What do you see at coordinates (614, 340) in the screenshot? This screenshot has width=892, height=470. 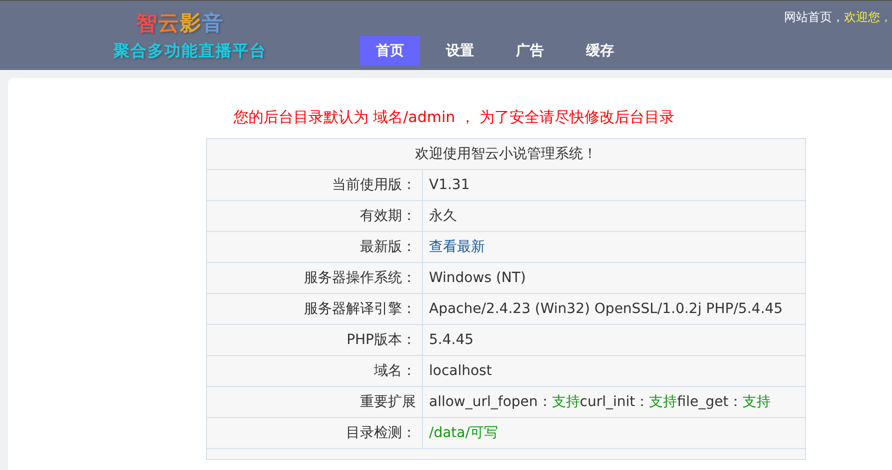 I see `table-cell: 5.4.45` at bounding box center [614, 340].